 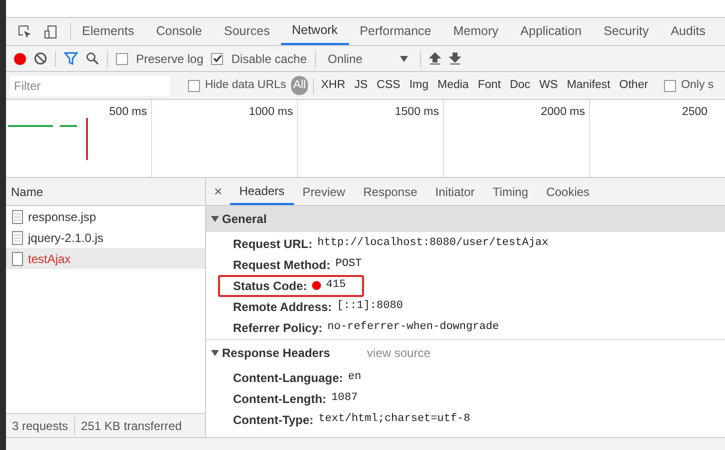 What do you see at coordinates (40, 426) in the screenshot?
I see `summary-text: 3 requests` at bounding box center [40, 426].